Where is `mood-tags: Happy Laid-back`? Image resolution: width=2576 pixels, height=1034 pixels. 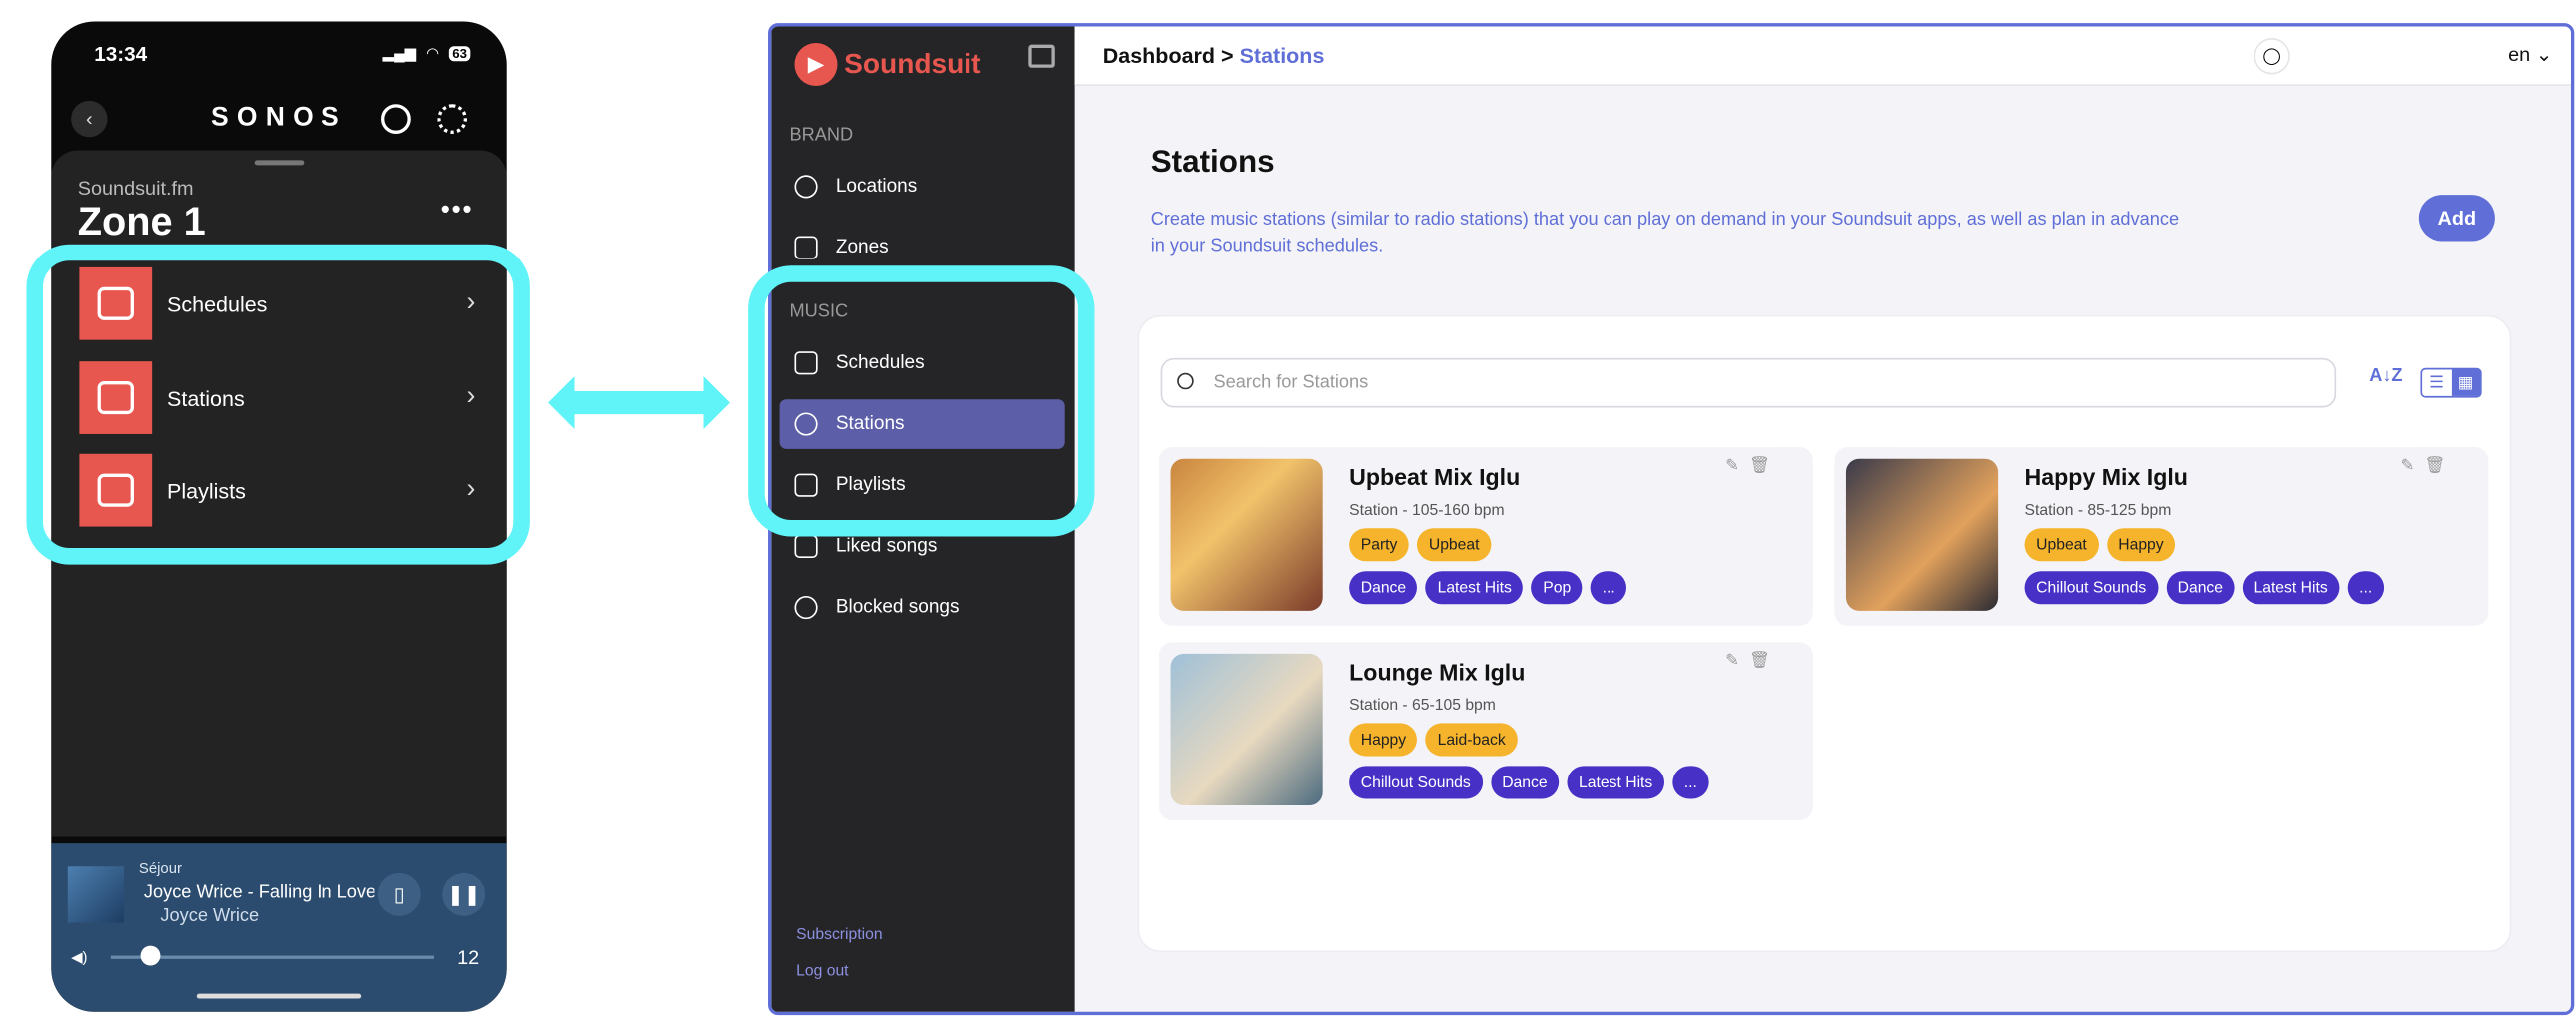 mood-tags: Happy Laid-back is located at coordinates (1434, 740).